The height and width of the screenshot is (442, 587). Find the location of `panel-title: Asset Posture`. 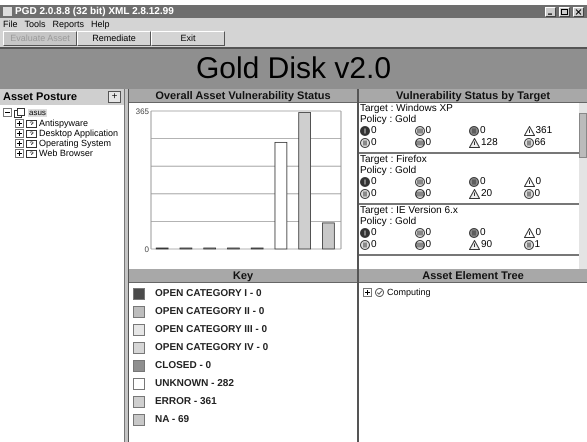

panel-title: Asset Posture is located at coordinates (40, 97).